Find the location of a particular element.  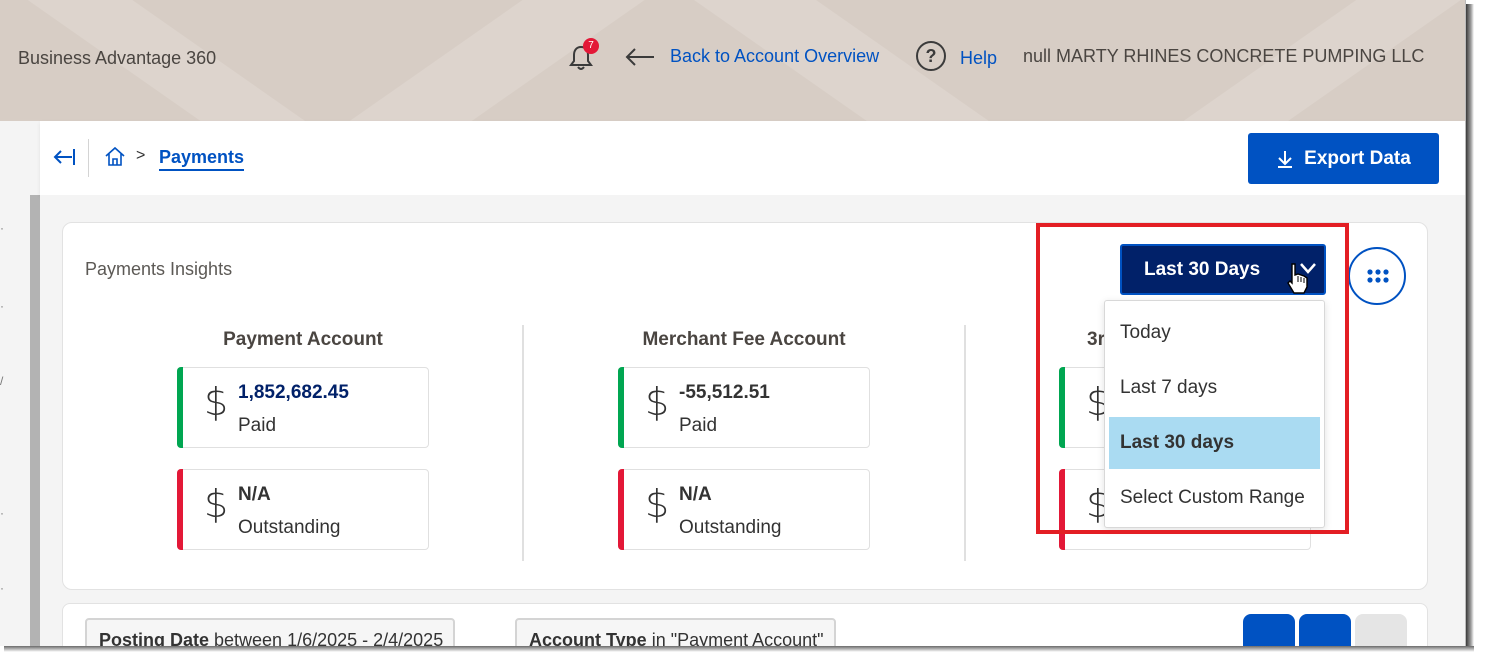

help-link: Help is located at coordinates (978, 58).